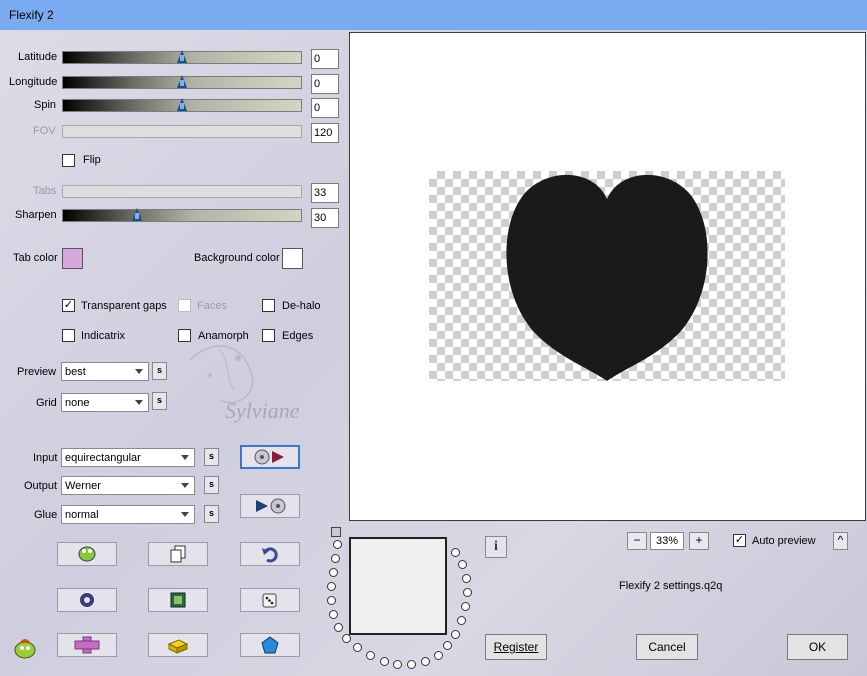 The width and height of the screenshot is (867, 676). I want to click on output-s-button: s, so click(211, 485).